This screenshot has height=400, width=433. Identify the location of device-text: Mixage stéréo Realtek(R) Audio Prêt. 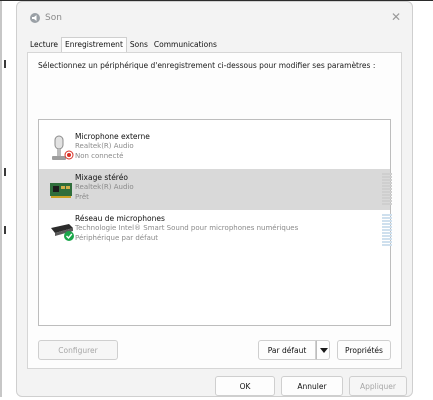
(104, 187).